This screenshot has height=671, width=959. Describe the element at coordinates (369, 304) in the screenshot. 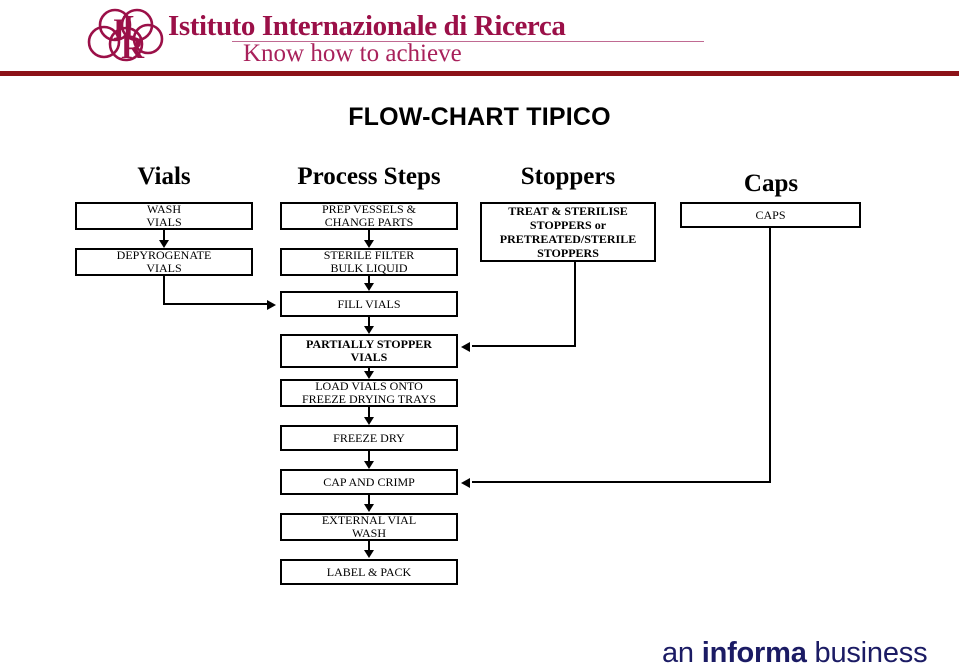

I see `box-fill-vials: FILL VIALS` at that location.